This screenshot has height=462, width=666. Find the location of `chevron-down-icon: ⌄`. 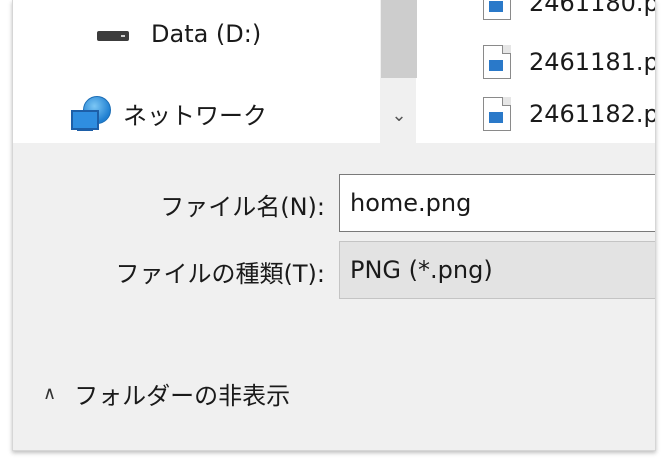

chevron-down-icon: ⌄ is located at coordinates (399, 115).